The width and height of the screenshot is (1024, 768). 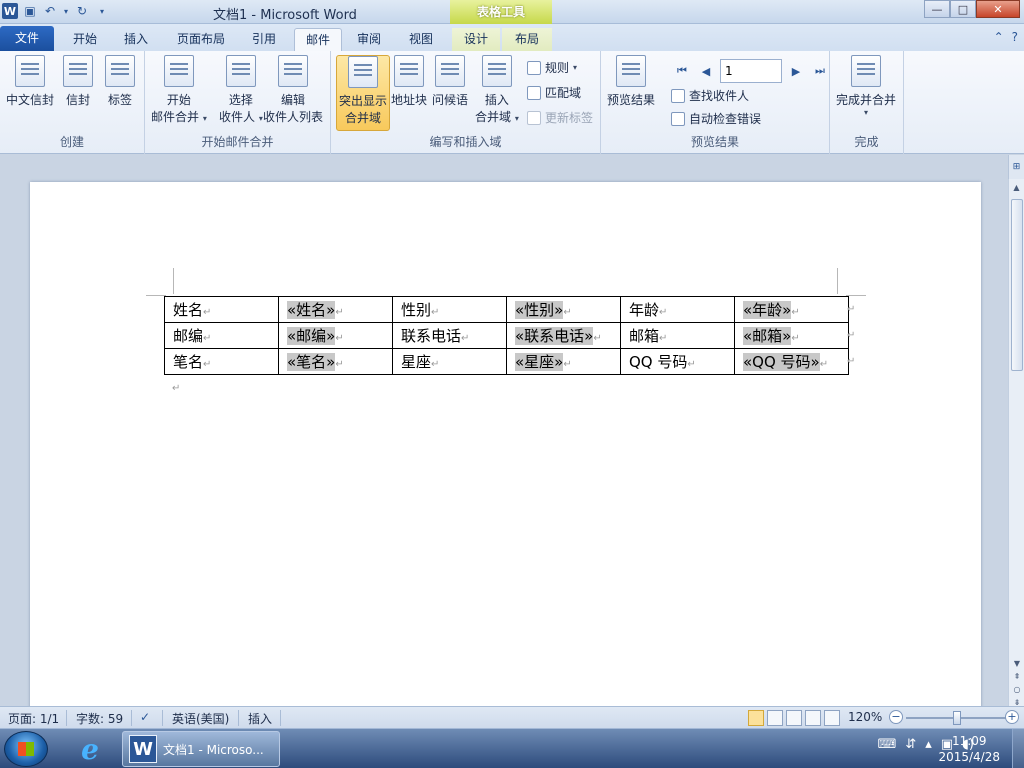 I want to click on preview-results-button: 预览结果, so click(x=631, y=81).